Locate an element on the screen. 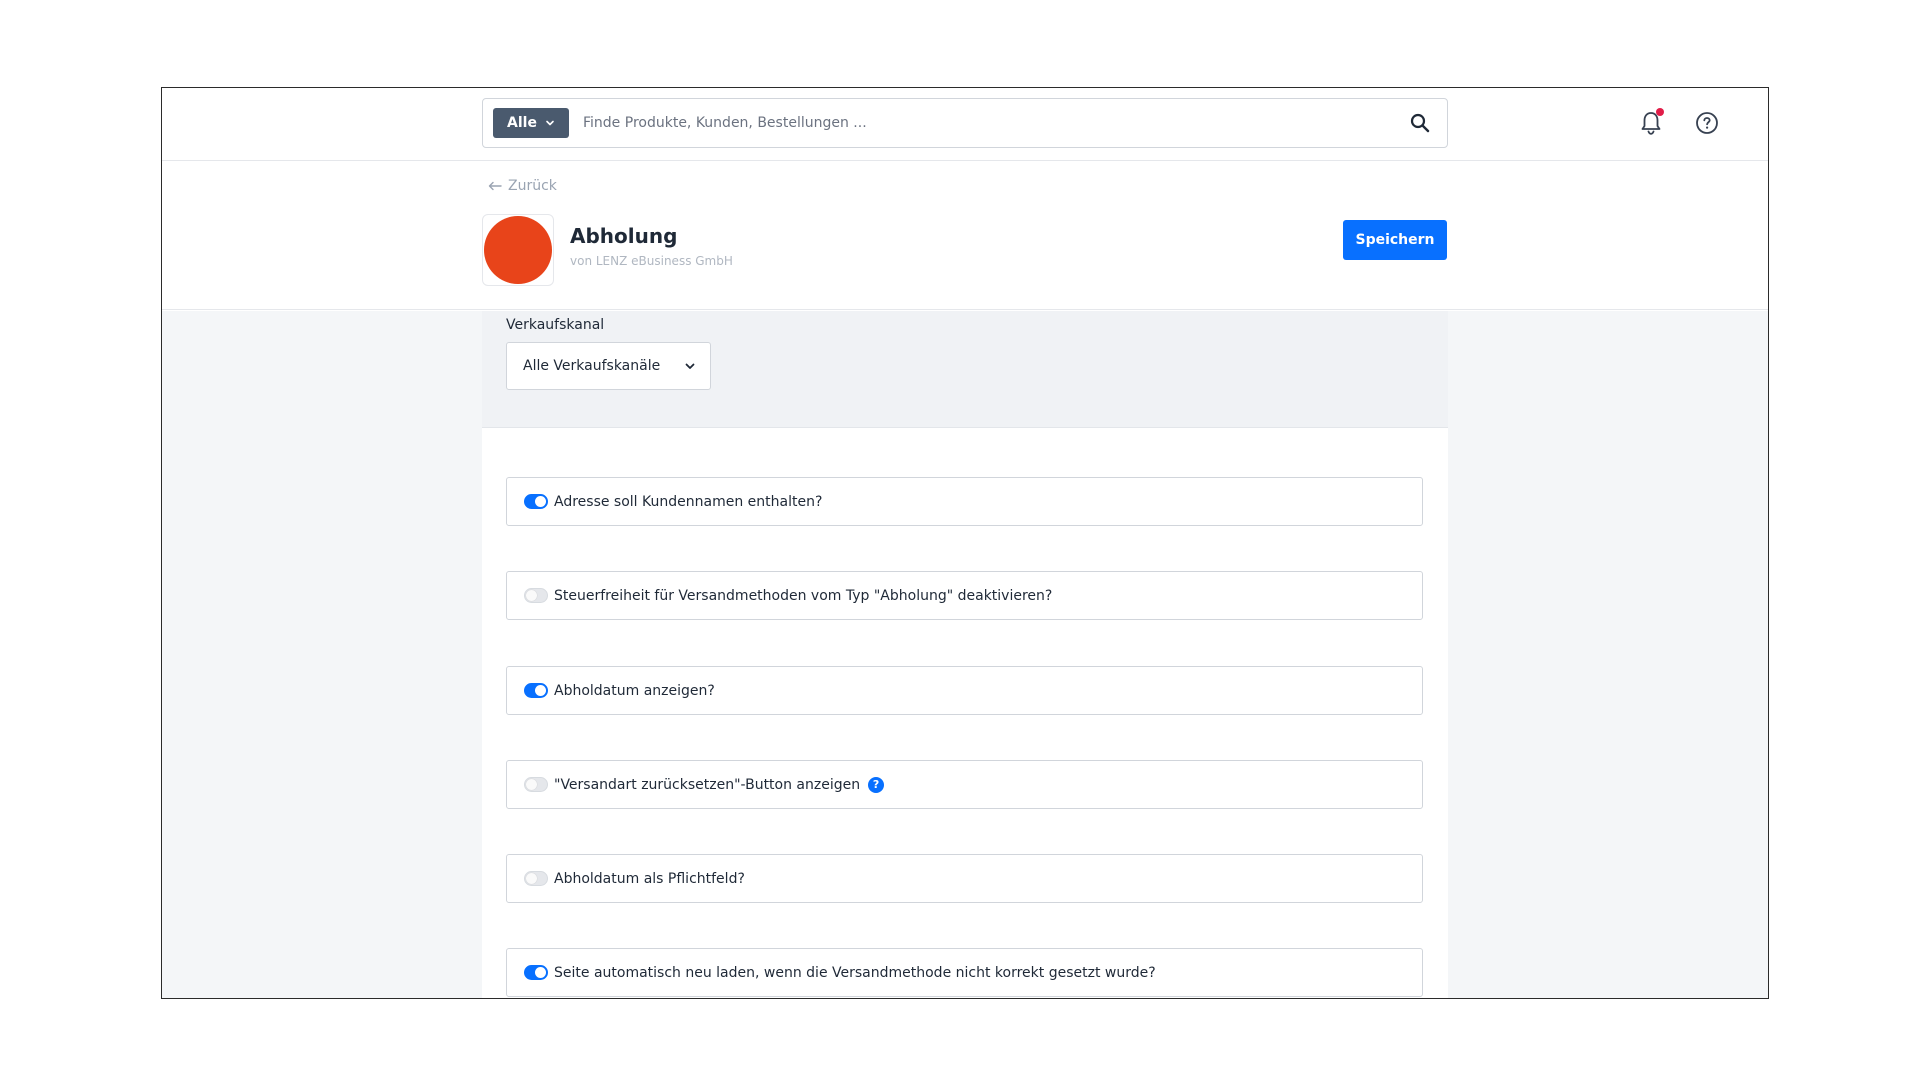 The height and width of the screenshot is (1080, 1920). search-input is located at coordinates (983, 123).